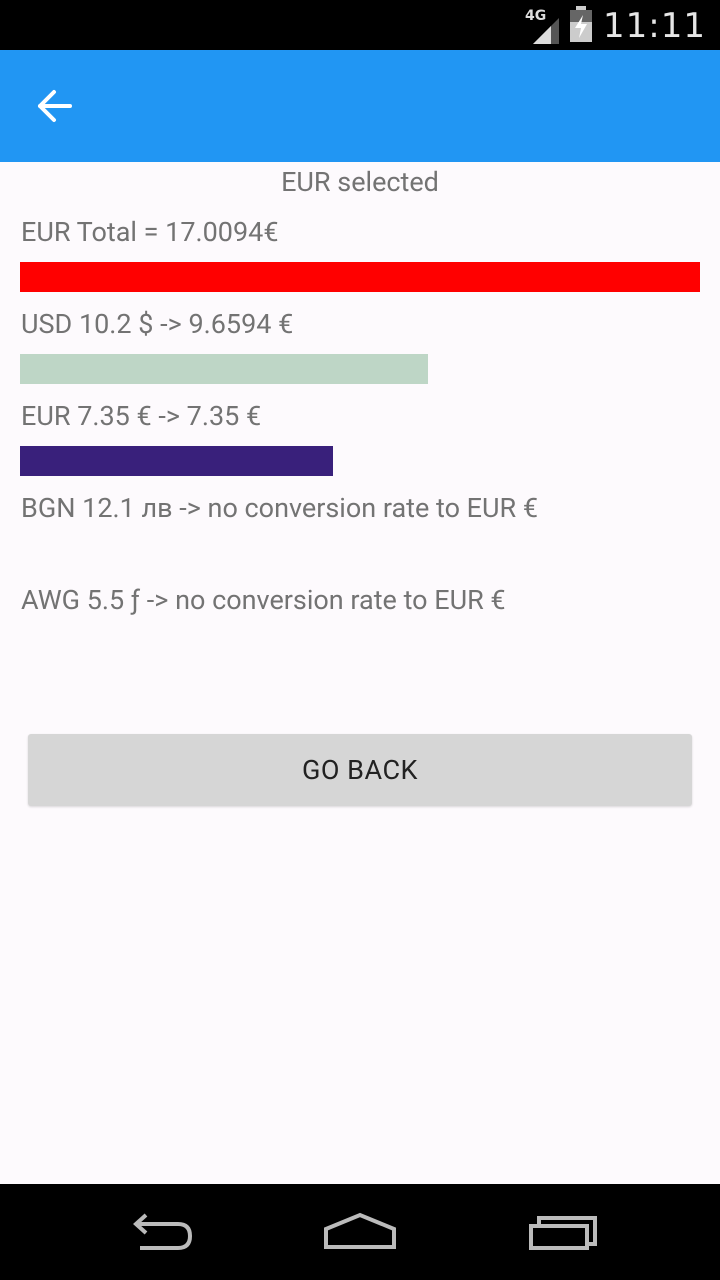 Image resolution: width=720 pixels, height=1280 pixels. What do you see at coordinates (224, 369) in the screenshot?
I see `conversion-bar-usd` at bounding box center [224, 369].